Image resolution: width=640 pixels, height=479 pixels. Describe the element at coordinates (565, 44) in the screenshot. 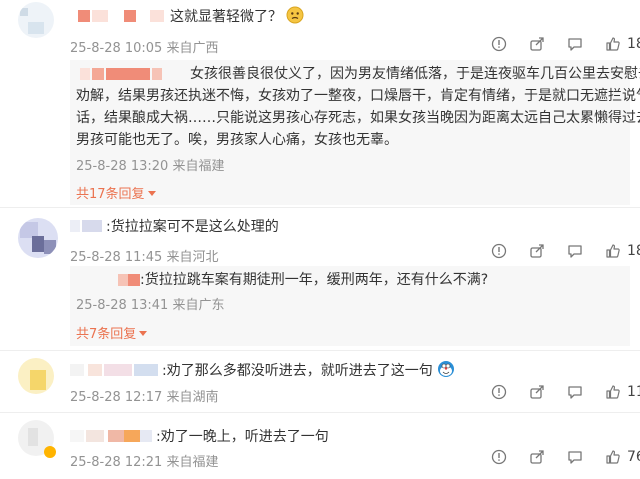

I see `comment-actions: 185` at that location.